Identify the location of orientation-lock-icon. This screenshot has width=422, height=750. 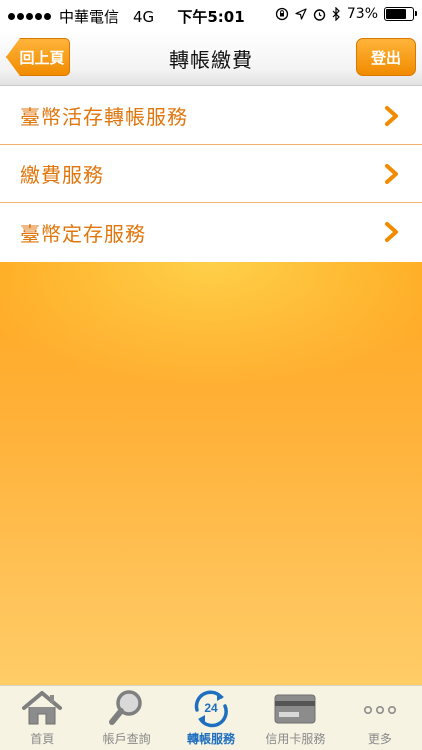
(282, 14).